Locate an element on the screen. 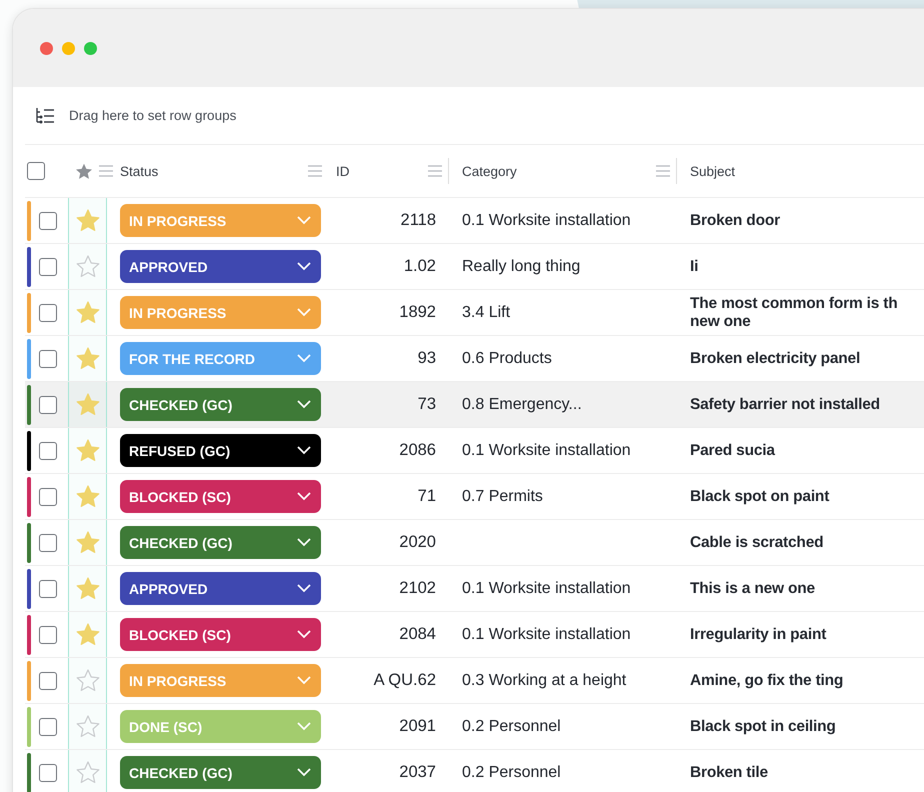 The height and width of the screenshot is (792, 924). table-row: IN PROGRESS 2118 0.1 Worksite installation Broken door is located at coordinates (474, 221).